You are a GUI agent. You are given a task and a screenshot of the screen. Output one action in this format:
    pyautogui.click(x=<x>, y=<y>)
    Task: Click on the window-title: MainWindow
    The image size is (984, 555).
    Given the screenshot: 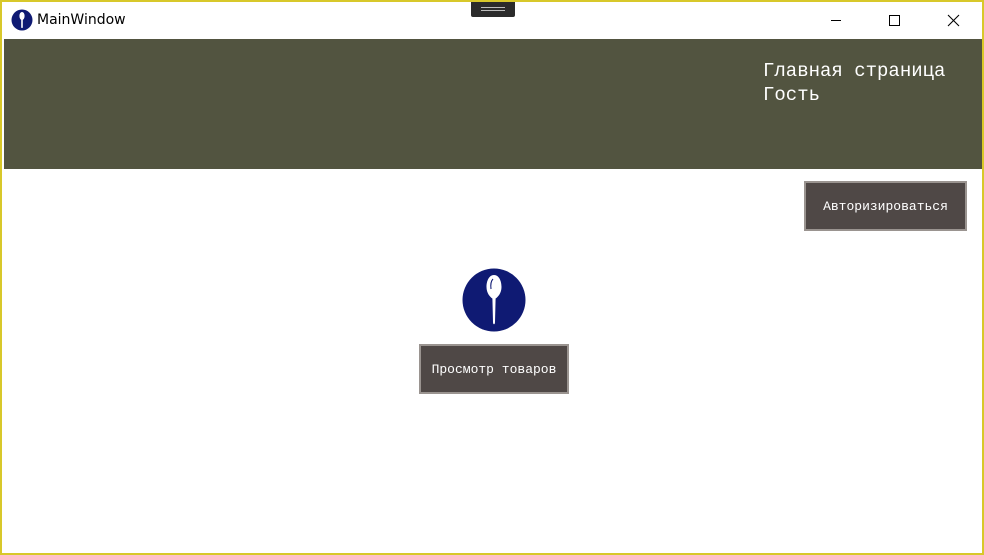 What is the action you would take?
    pyautogui.click(x=81, y=20)
    